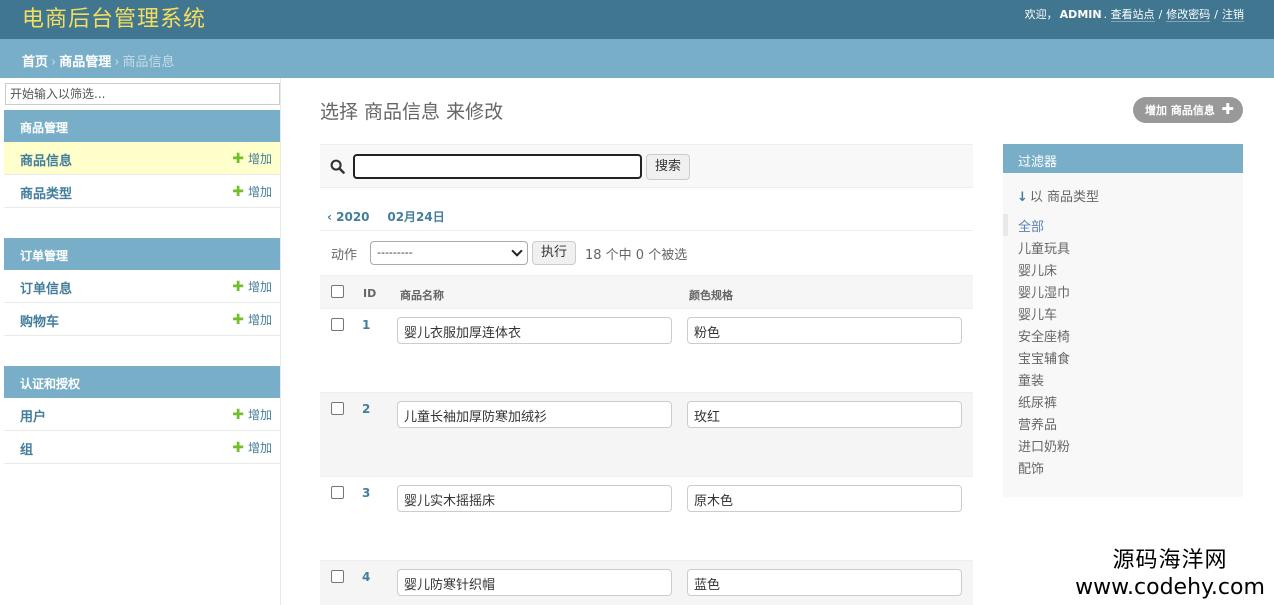  I want to click on column-header-name: 商品名称, so click(422, 295).